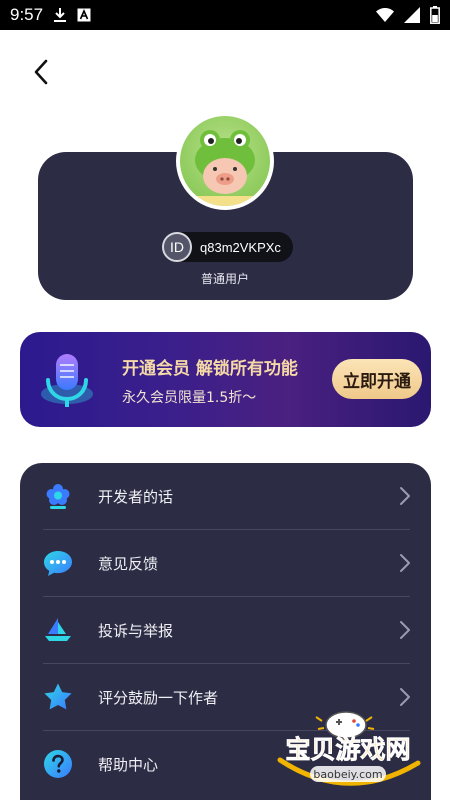 The image size is (450, 800). I want to click on menu-item-label: 评分鼓励一下作者, so click(158, 697).